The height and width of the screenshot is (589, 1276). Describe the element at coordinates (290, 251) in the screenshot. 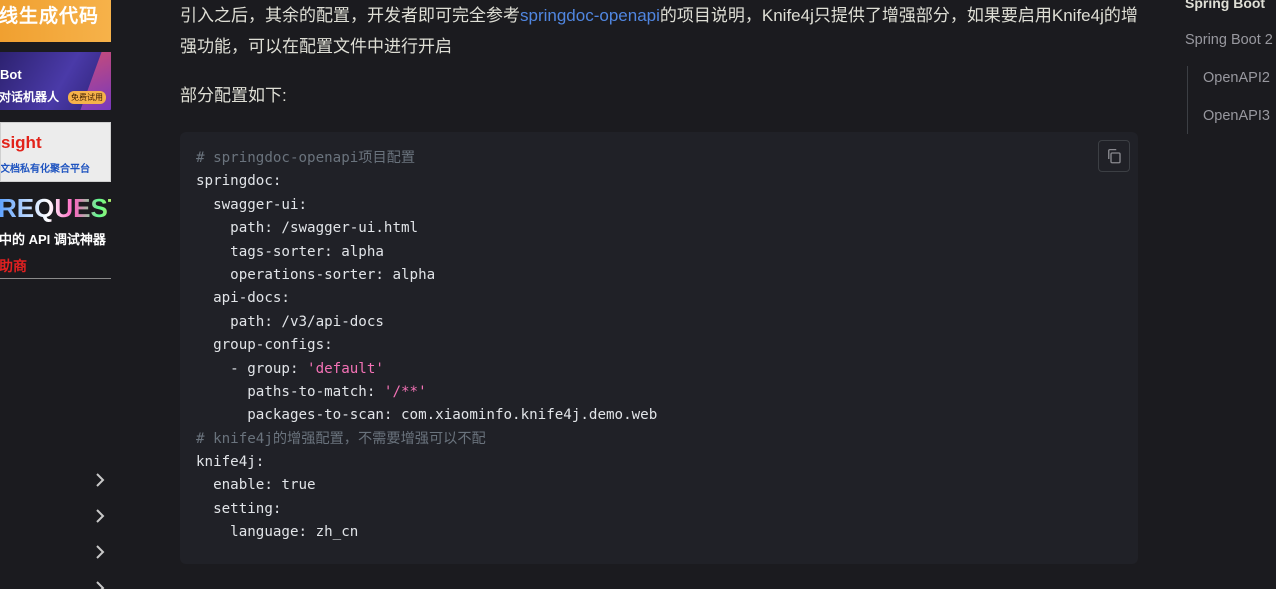

I see `code-line: tags-sorter: alpha` at that location.